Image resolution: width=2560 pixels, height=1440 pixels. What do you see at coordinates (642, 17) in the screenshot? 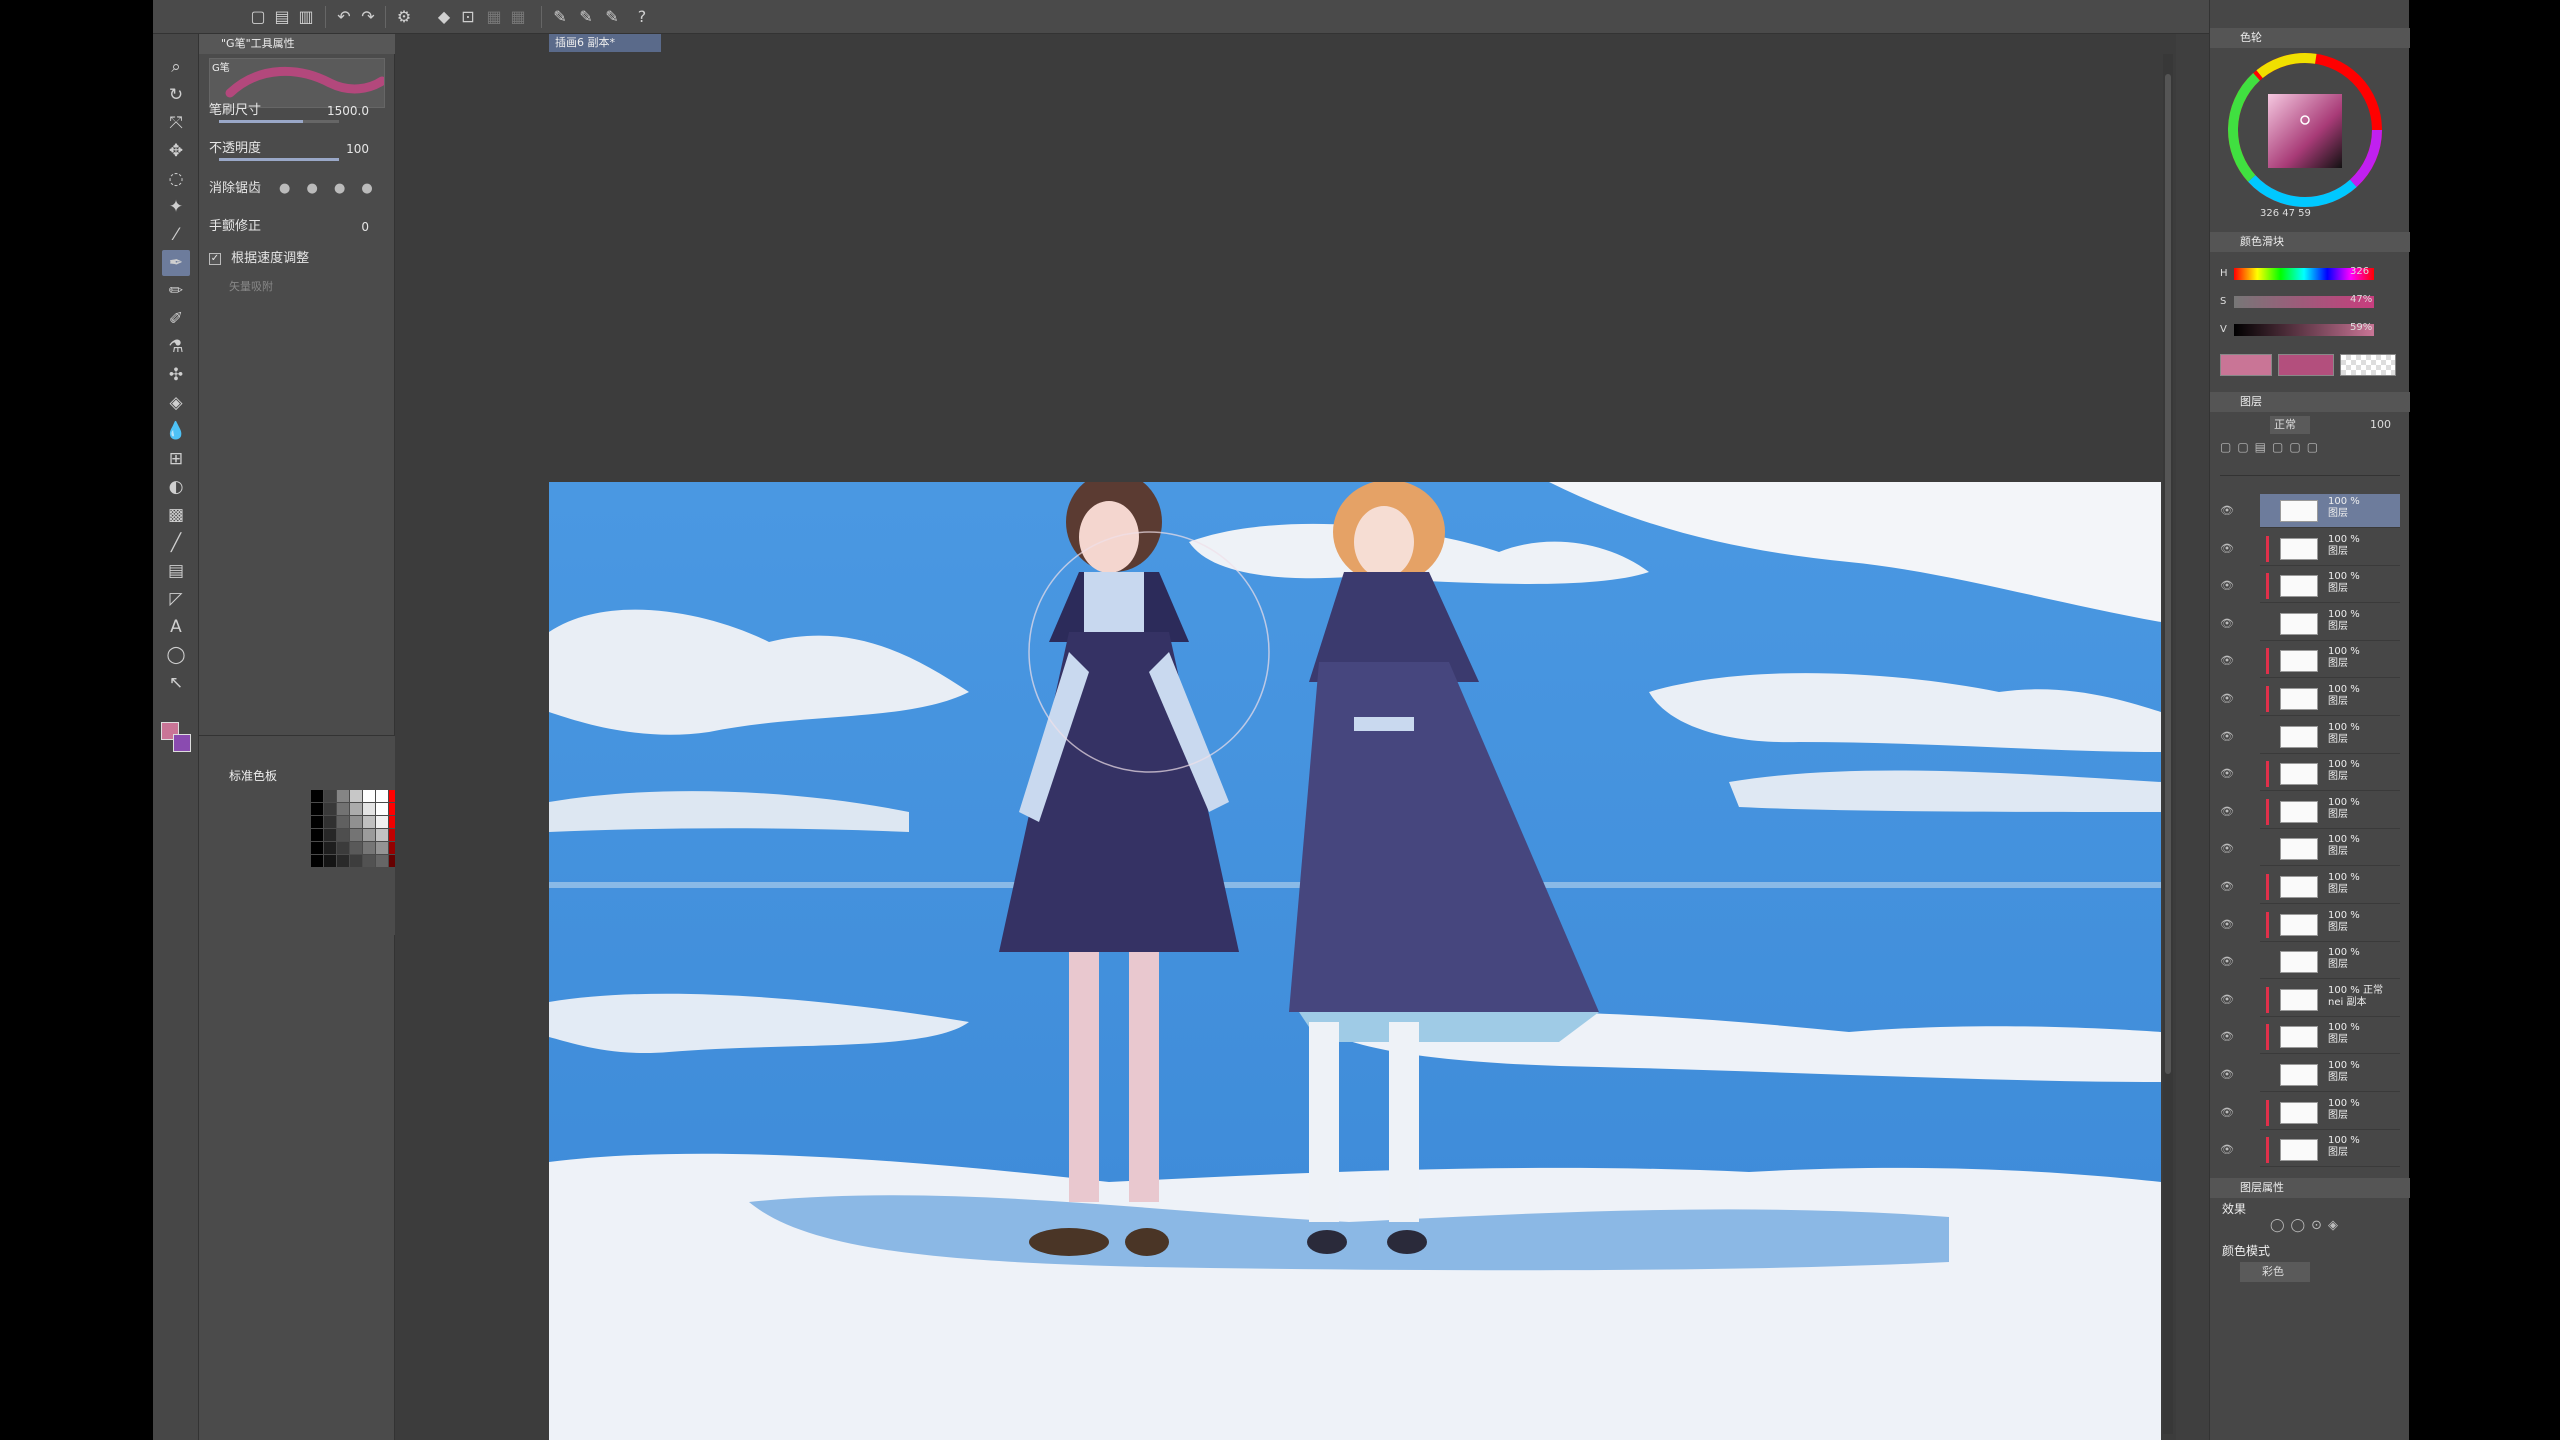
I see `help-icon: ?` at bounding box center [642, 17].